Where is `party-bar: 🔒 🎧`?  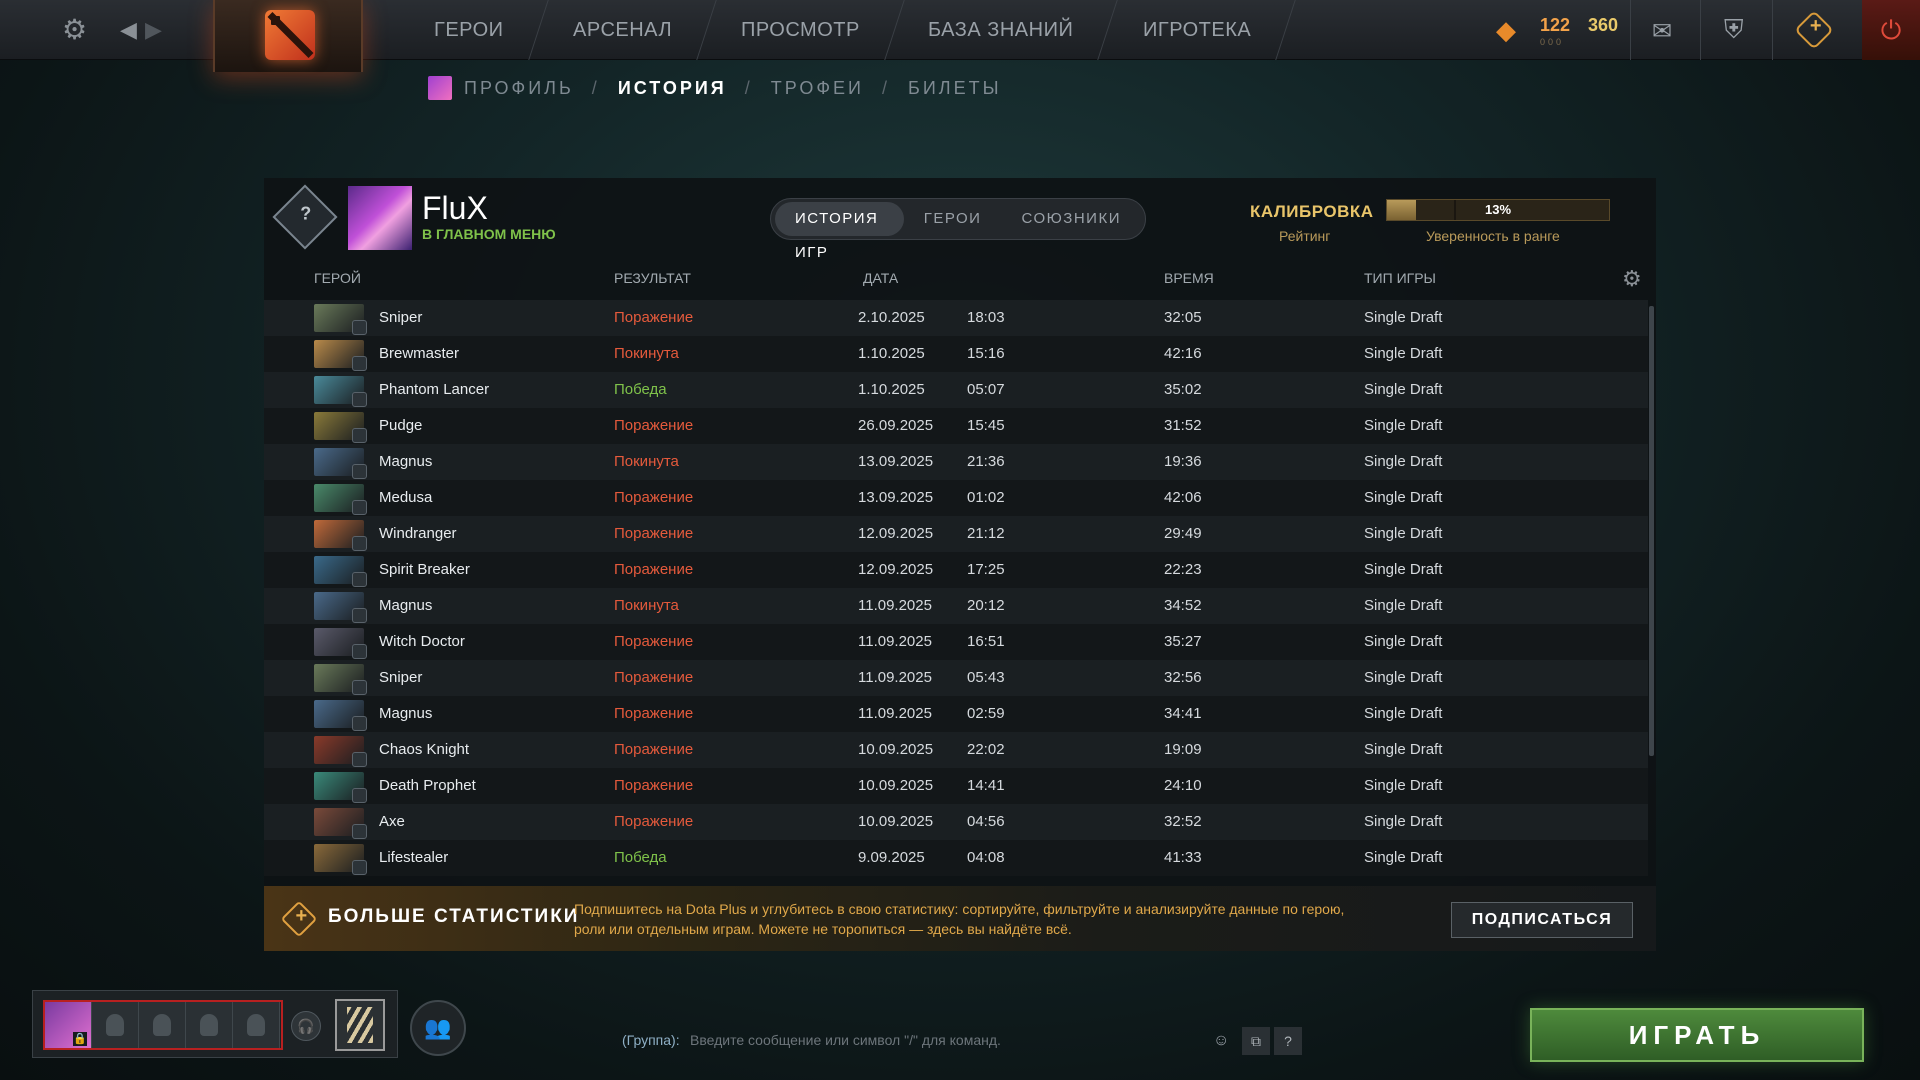 party-bar: 🔒 🎧 is located at coordinates (215, 1024).